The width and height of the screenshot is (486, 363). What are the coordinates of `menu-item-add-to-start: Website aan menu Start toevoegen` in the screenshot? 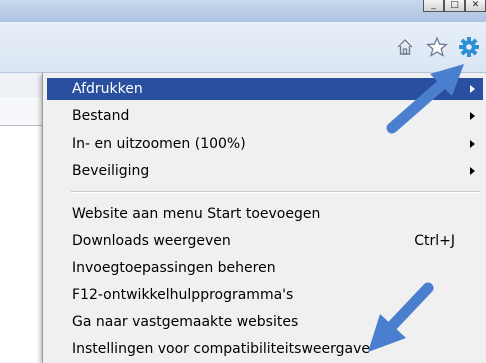 It's located at (265, 214).